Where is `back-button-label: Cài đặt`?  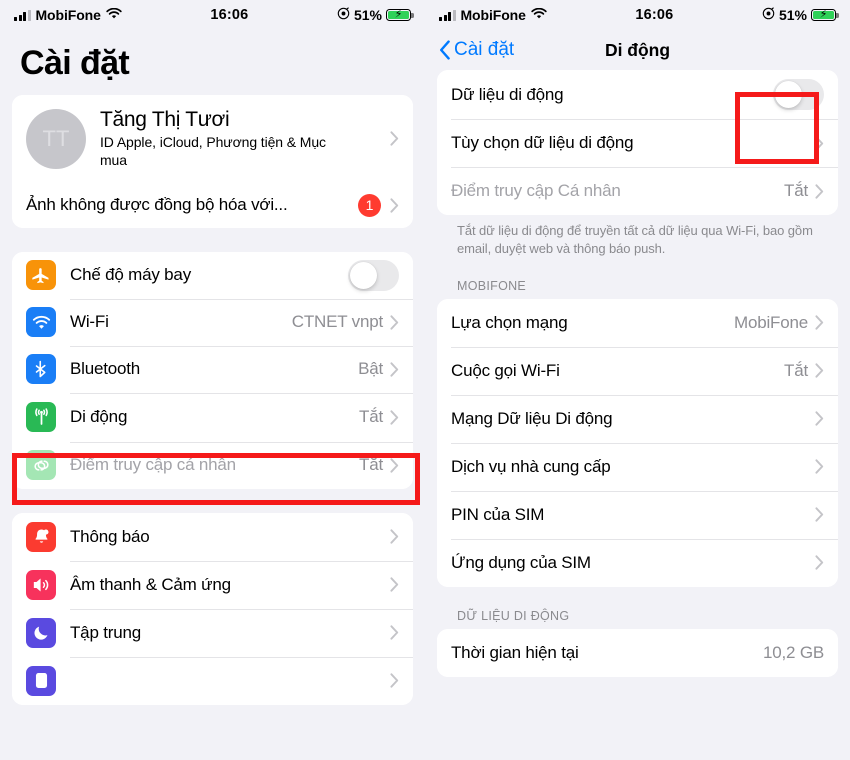
back-button-label: Cài đặt is located at coordinates (484, 49).